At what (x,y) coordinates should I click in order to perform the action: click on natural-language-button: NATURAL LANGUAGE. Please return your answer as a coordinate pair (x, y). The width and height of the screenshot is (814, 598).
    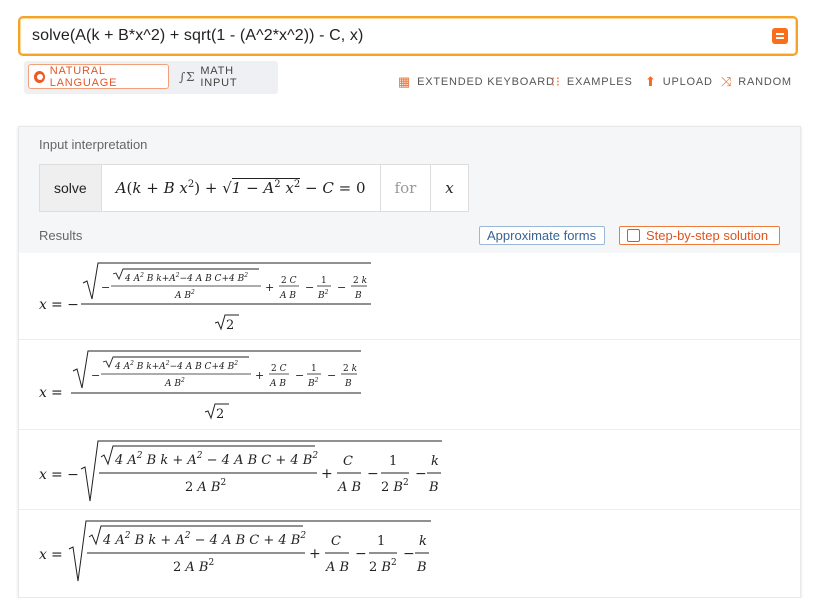
    Looking at the image, I should click on (98, 76).